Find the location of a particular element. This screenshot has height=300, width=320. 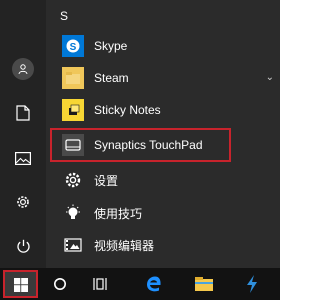

power-icon is located at coordinates (23, 246).